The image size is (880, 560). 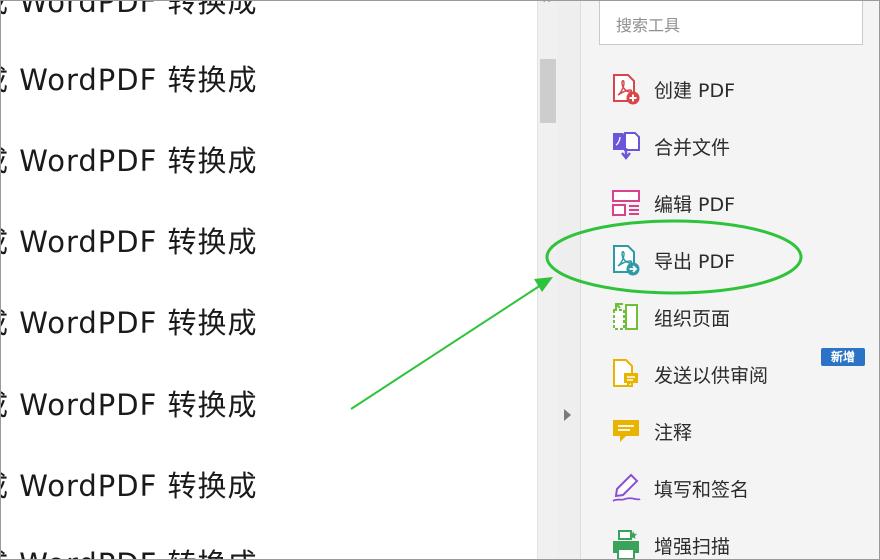 I want to click on tool-combine-files: 合并文件, so click(x=736, y=146).